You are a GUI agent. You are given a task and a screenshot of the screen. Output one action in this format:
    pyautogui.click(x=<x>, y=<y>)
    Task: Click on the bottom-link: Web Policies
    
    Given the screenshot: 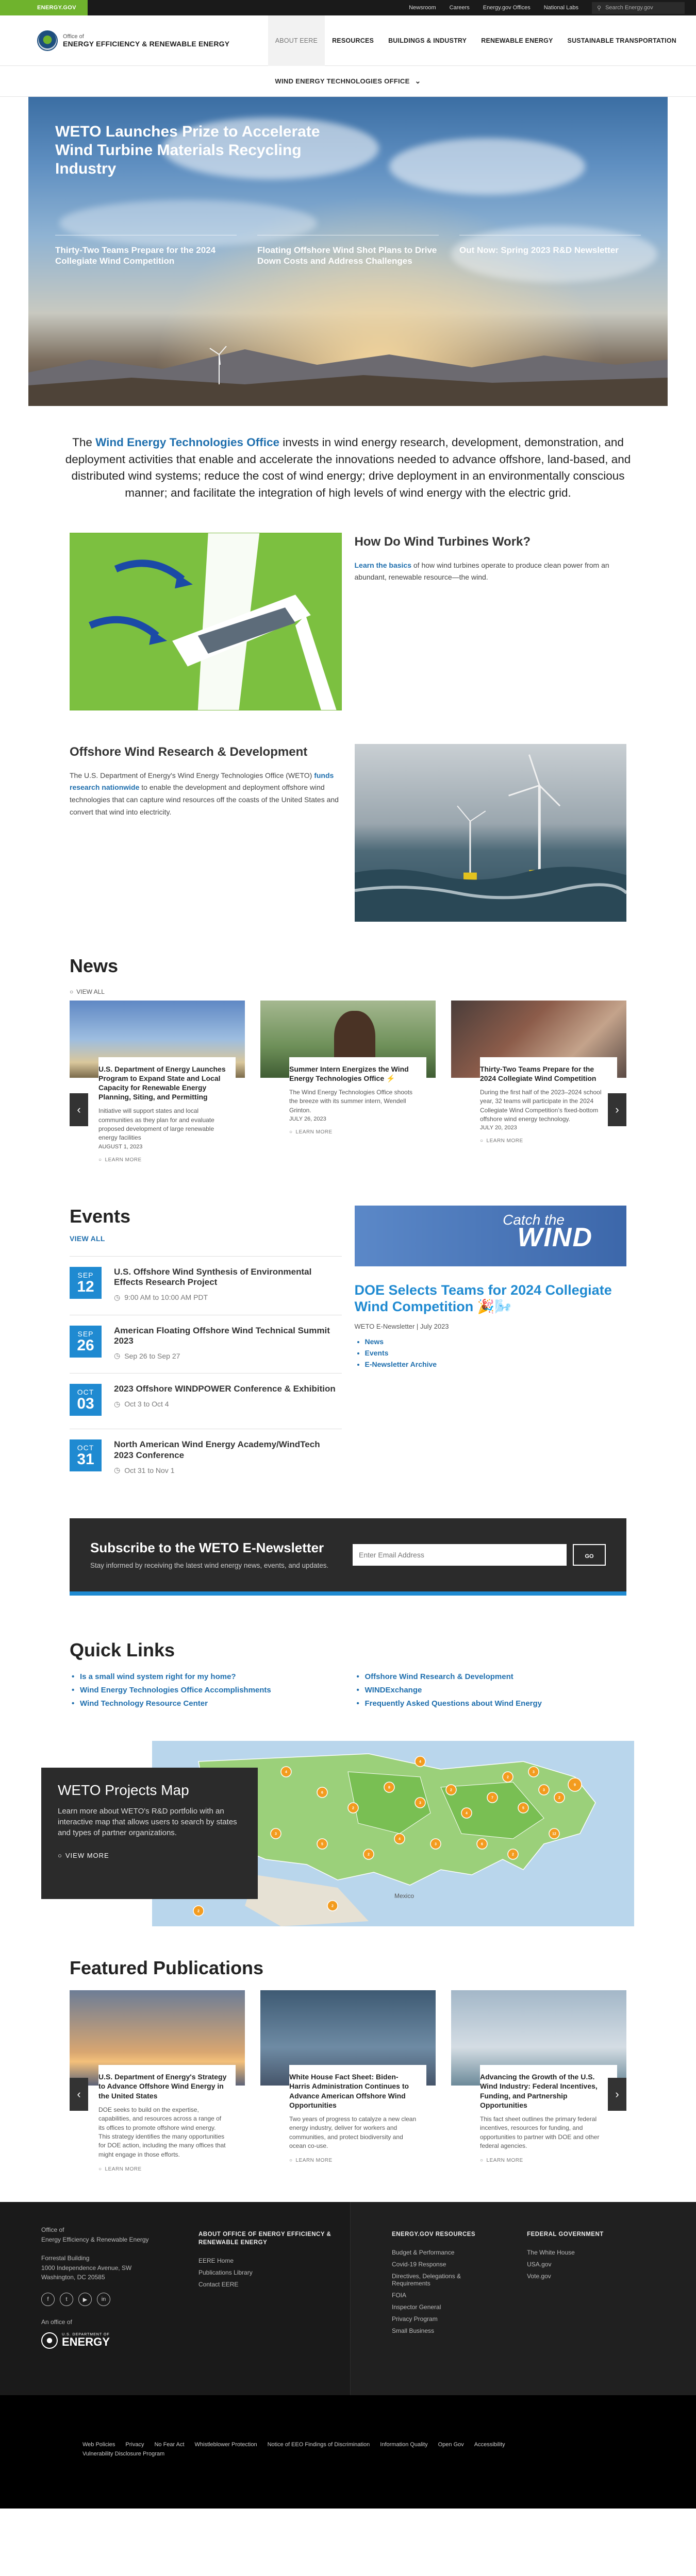 What is the action you would take?
    pyautogui.click(x=98, y=2445)
    